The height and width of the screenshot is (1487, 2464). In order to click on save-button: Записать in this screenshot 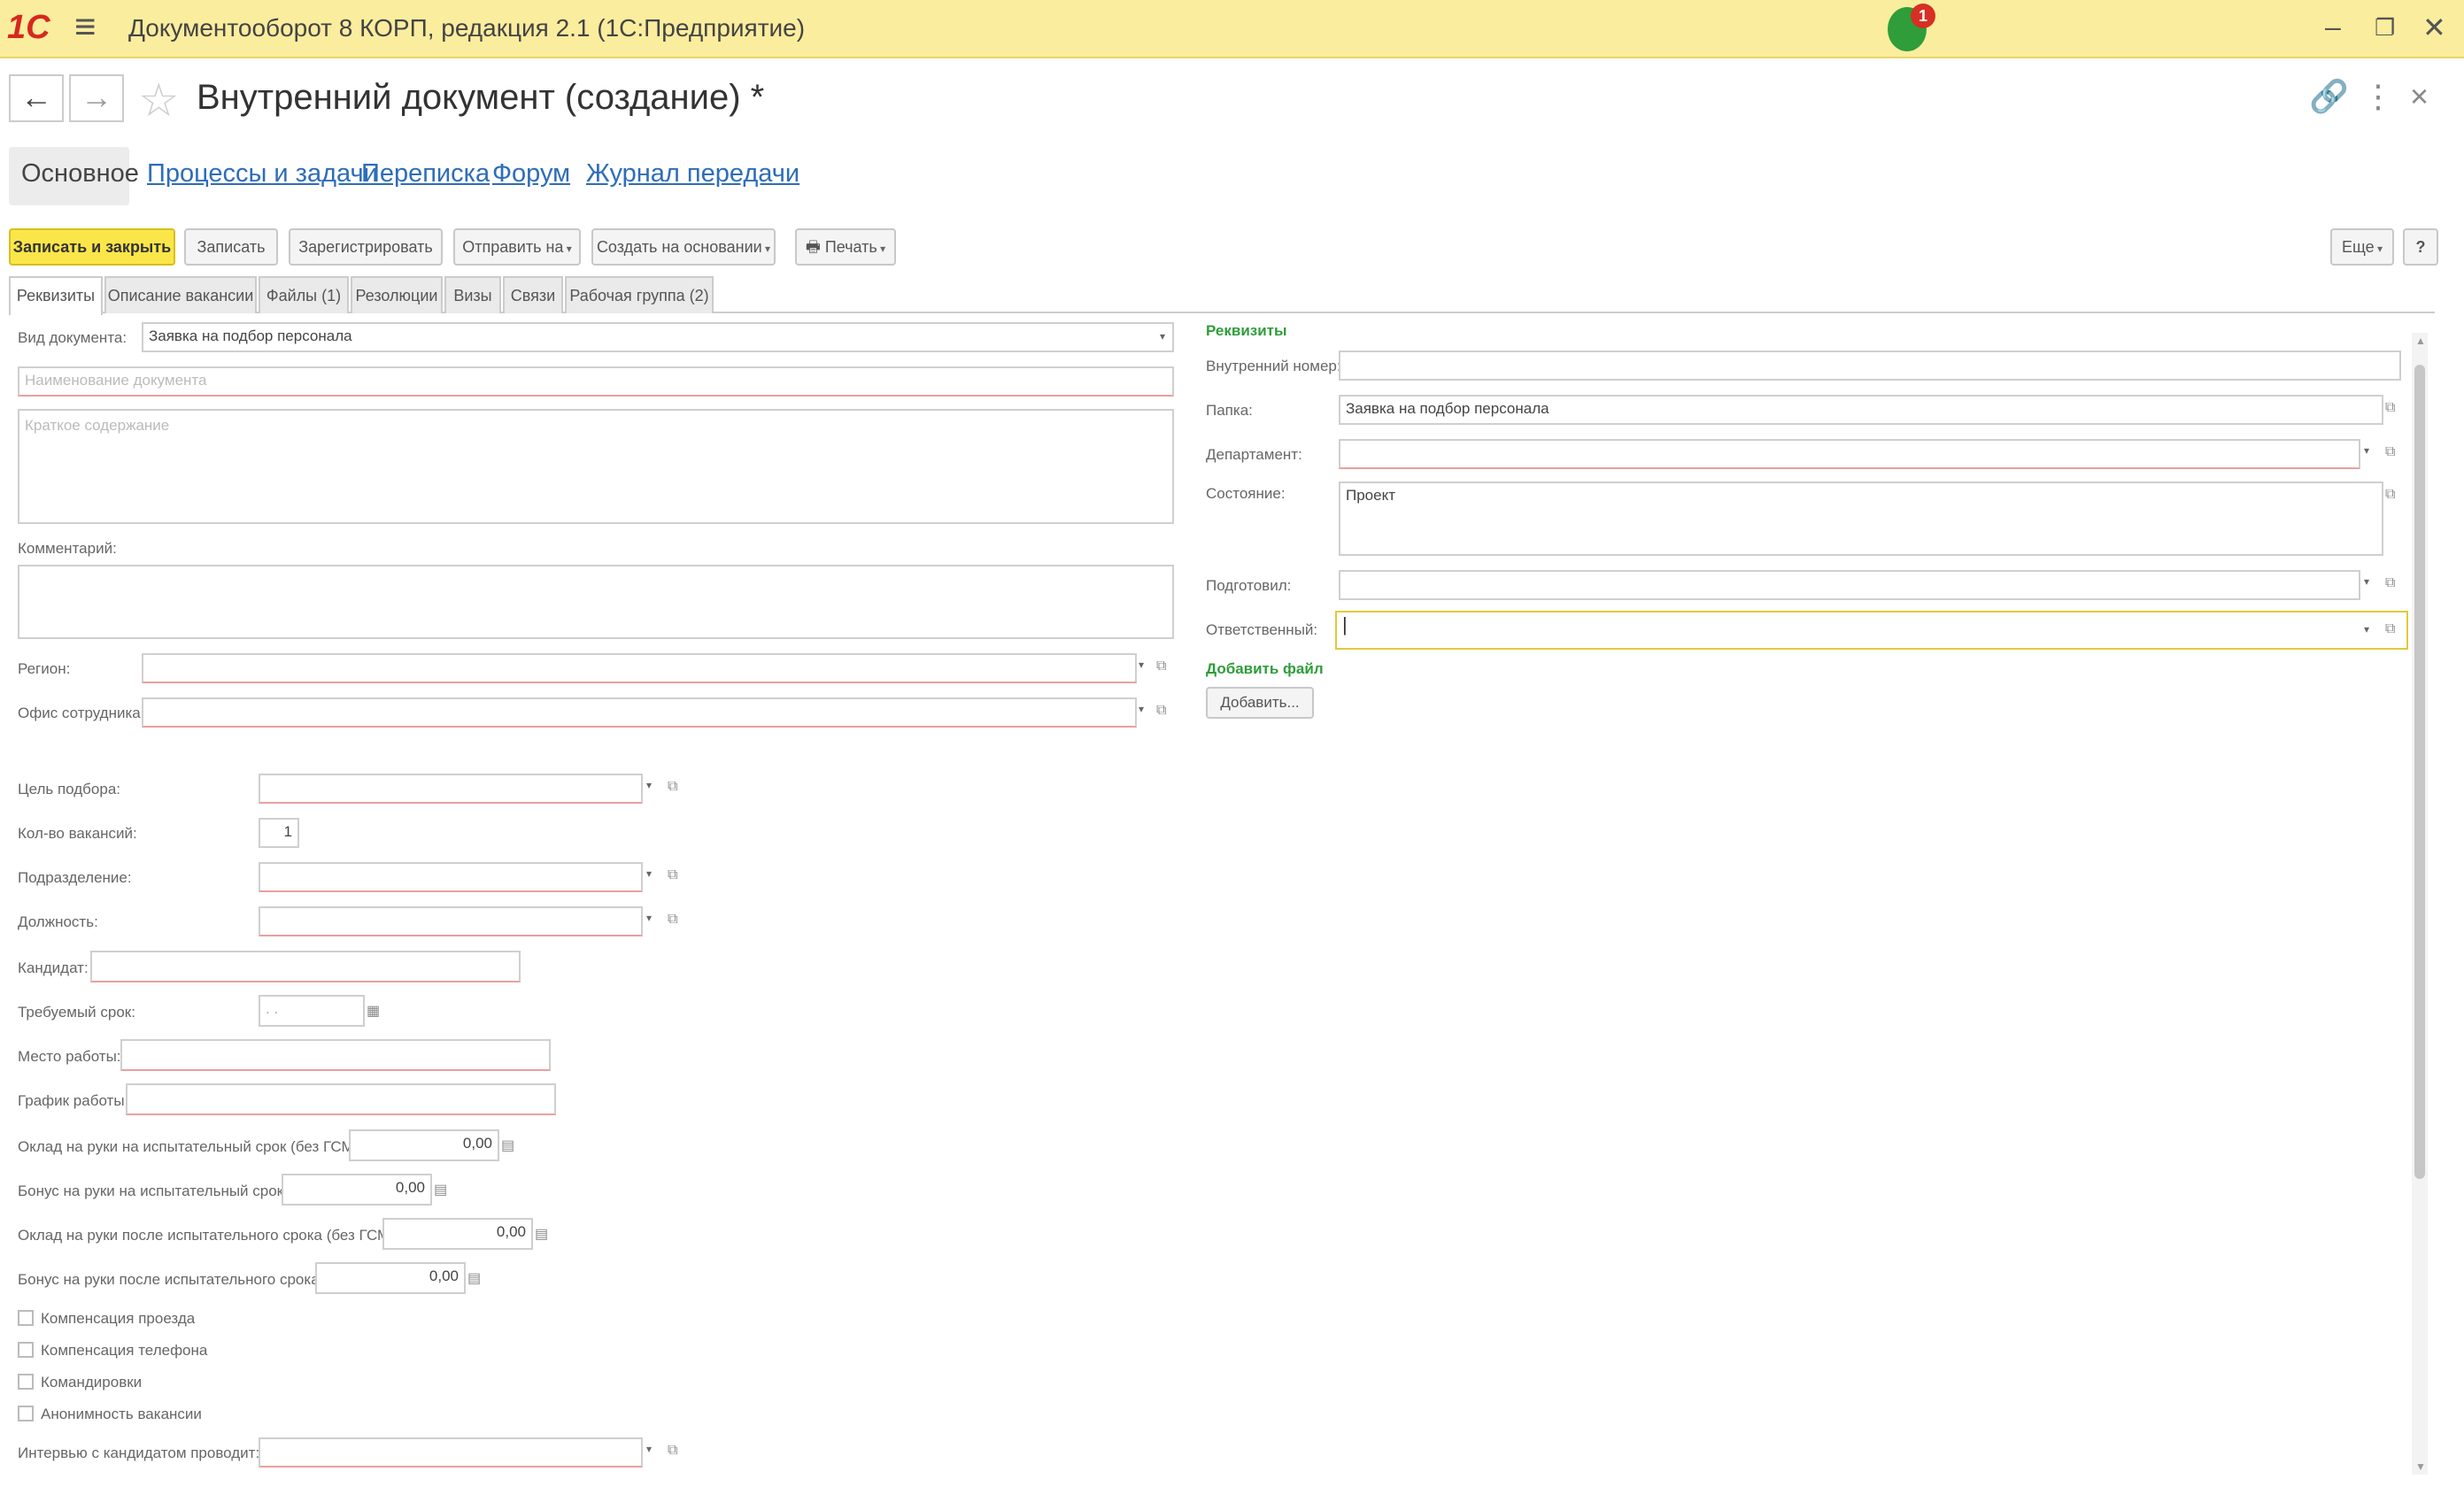, I will do `click(231, 247)`.